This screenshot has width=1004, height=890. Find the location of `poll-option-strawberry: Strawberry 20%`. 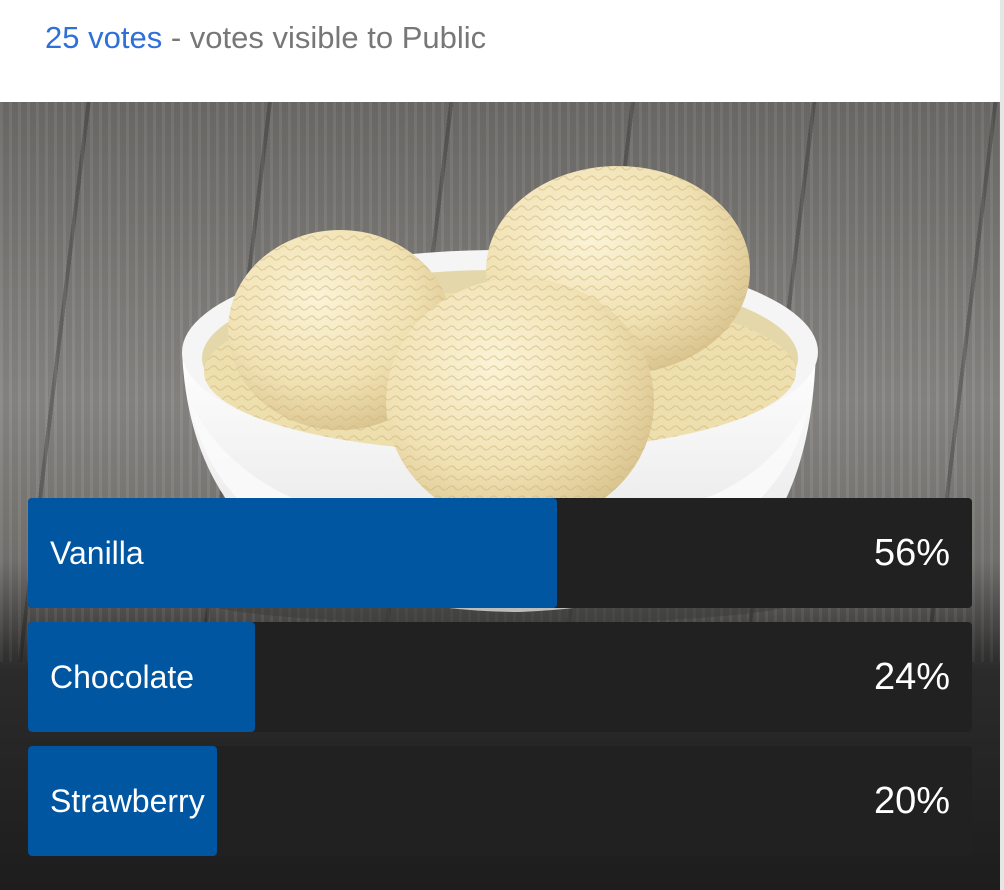

poll-option-strawberry: Strawberry 20% is located at coordinates (500, 801).